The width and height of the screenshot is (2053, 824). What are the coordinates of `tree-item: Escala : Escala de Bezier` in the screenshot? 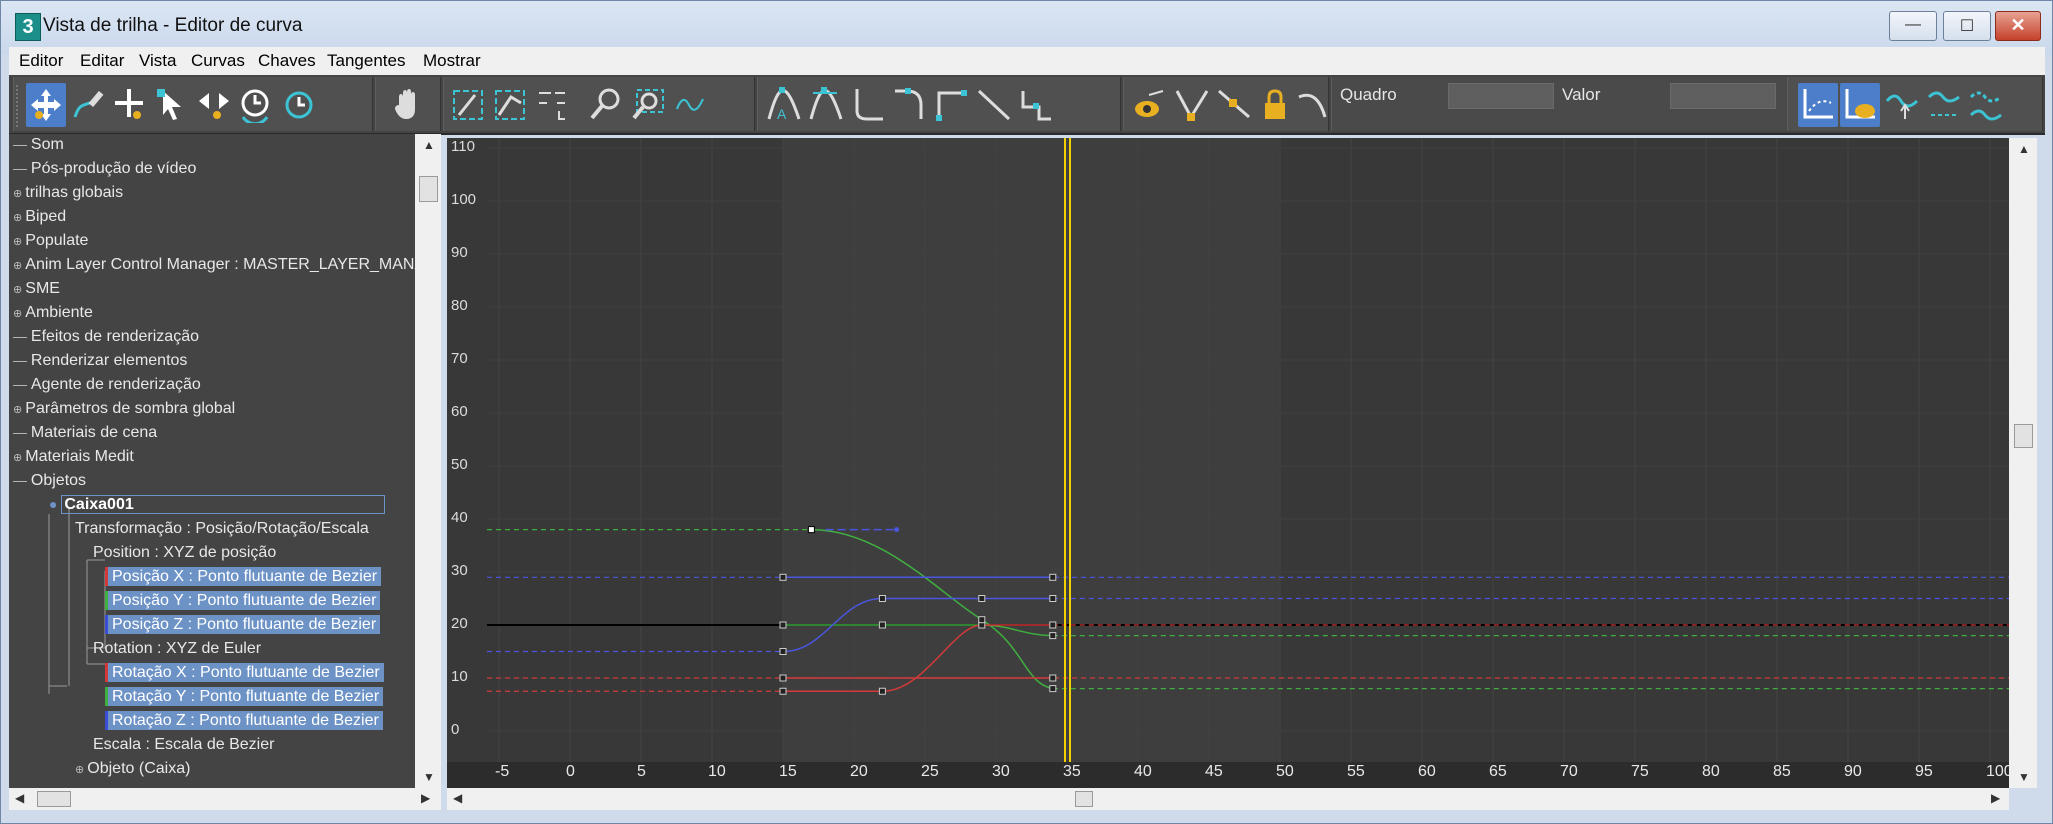 It's located at (183, 747).